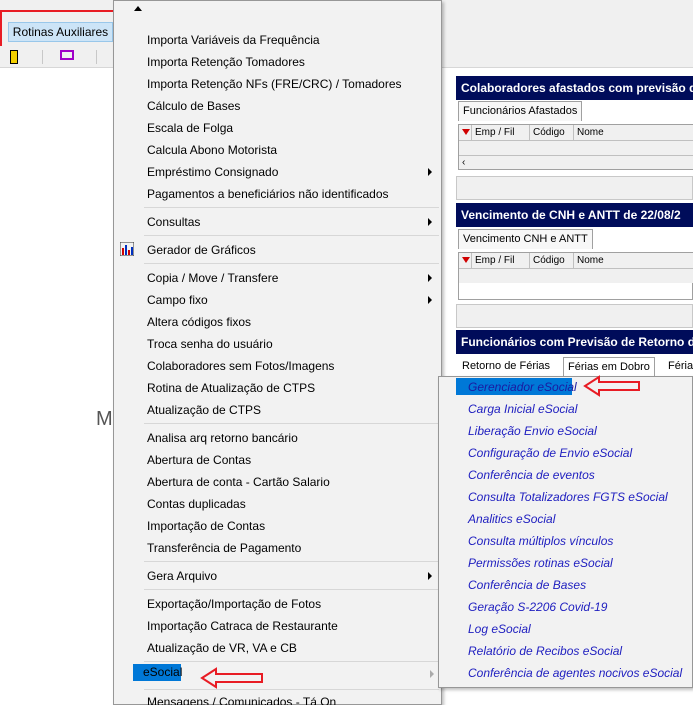 The width and height of the screenshot is (693, 705). Describe the element at coordinates (210, 344) in the screenshot. I see `menu-item-label: Troca senha do usuário` at that location.